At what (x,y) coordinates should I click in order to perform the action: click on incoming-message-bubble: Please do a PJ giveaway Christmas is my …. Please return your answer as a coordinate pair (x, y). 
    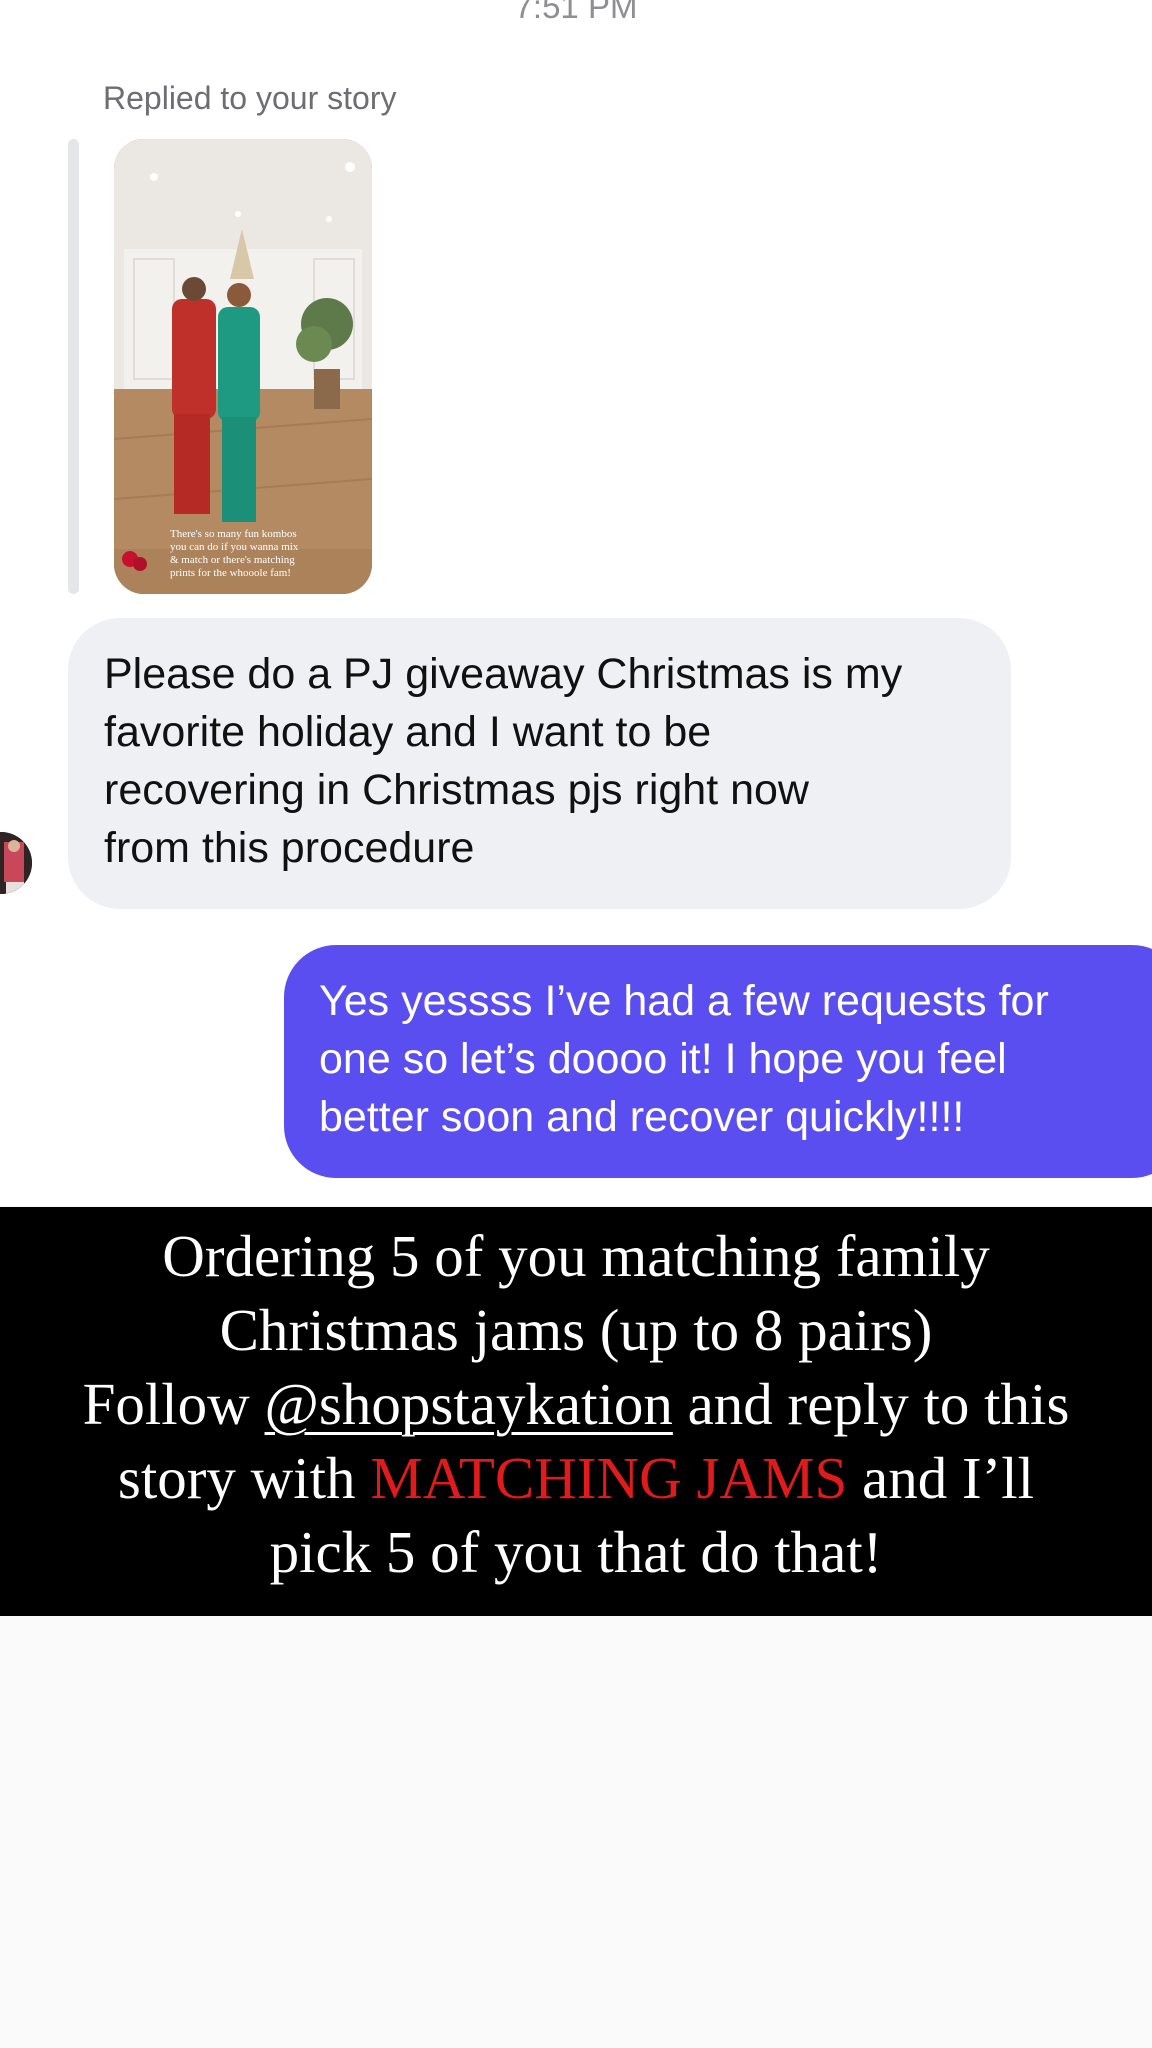
    Looking at the image, I should click on (539, 763).